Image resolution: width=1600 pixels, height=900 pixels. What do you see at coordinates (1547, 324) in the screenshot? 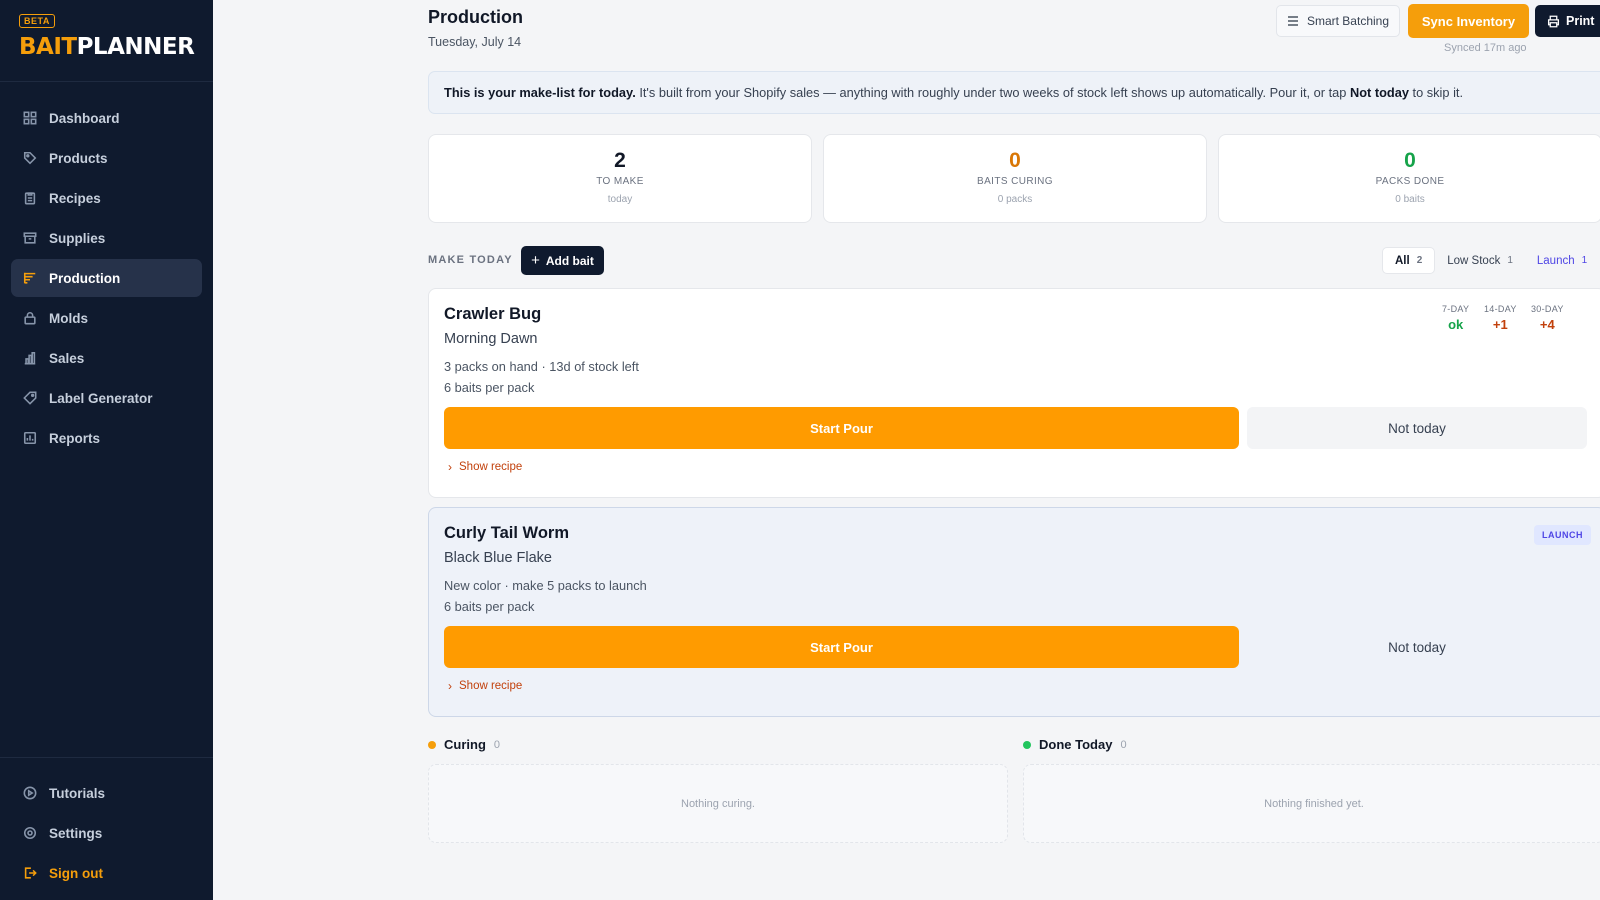
I see `trend-value: +4` at bounding box center [1547, 324].